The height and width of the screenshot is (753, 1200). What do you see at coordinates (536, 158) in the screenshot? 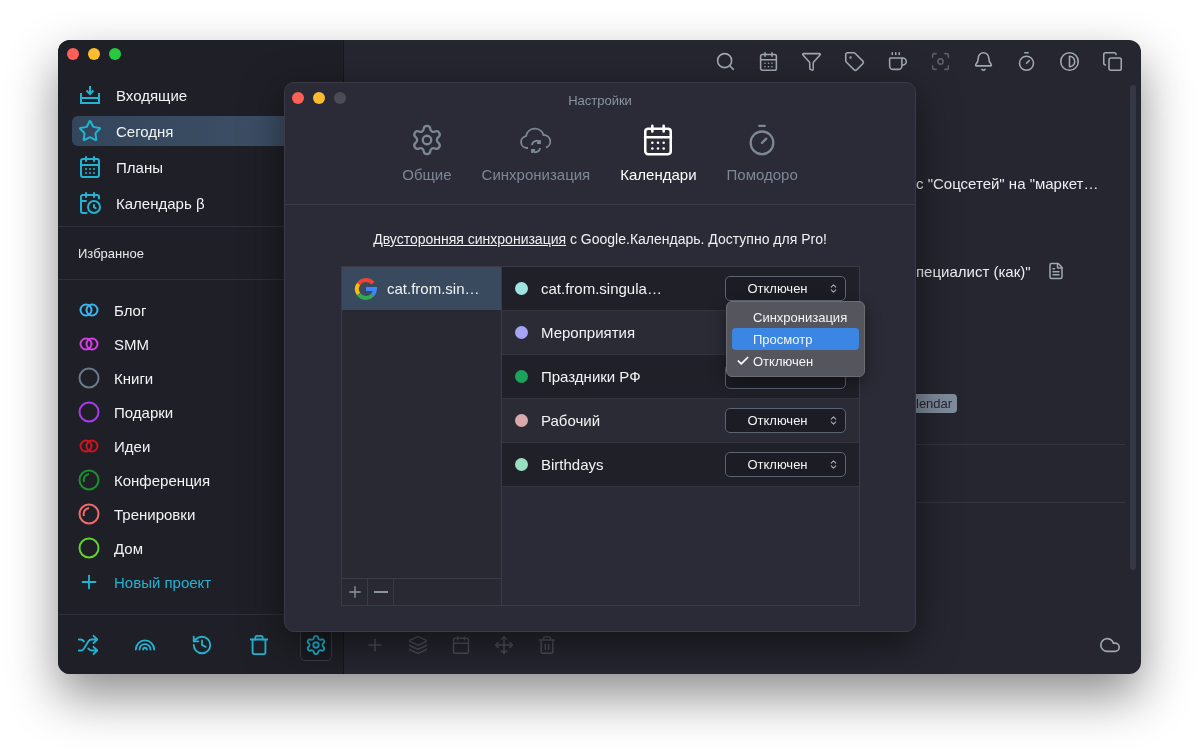
I see `settings-tab: Синхронизация` at bounding box center [536, 158].